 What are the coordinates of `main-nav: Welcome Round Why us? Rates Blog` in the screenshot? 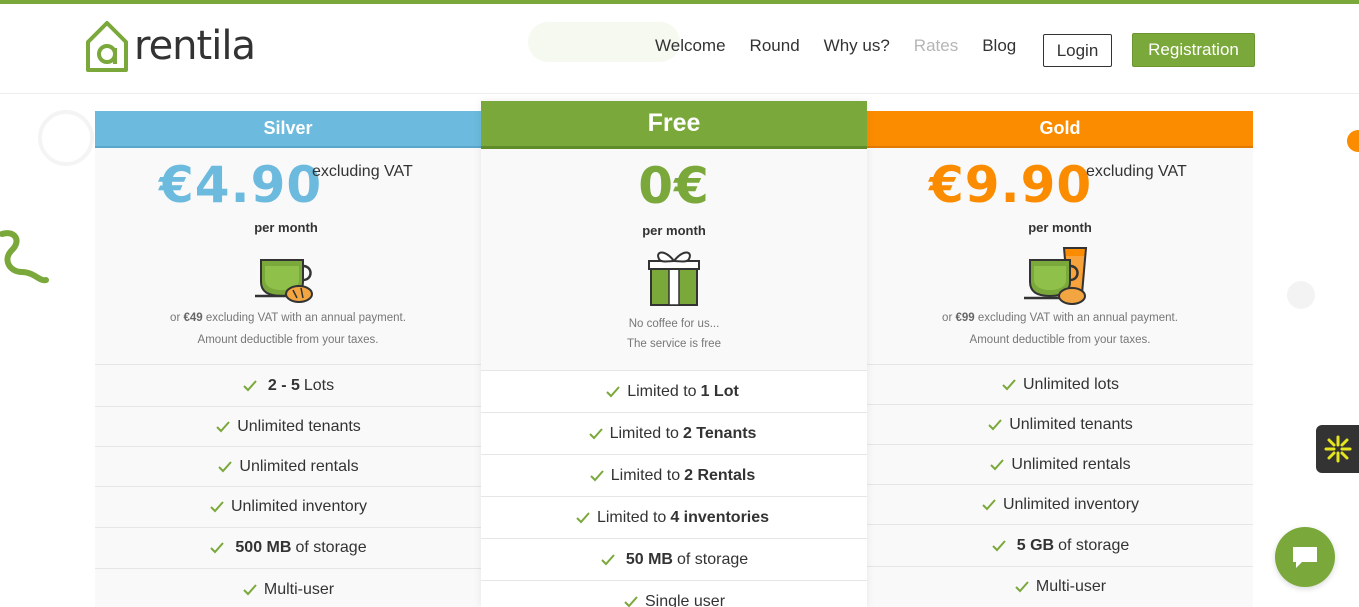 It's located at (847, 46).